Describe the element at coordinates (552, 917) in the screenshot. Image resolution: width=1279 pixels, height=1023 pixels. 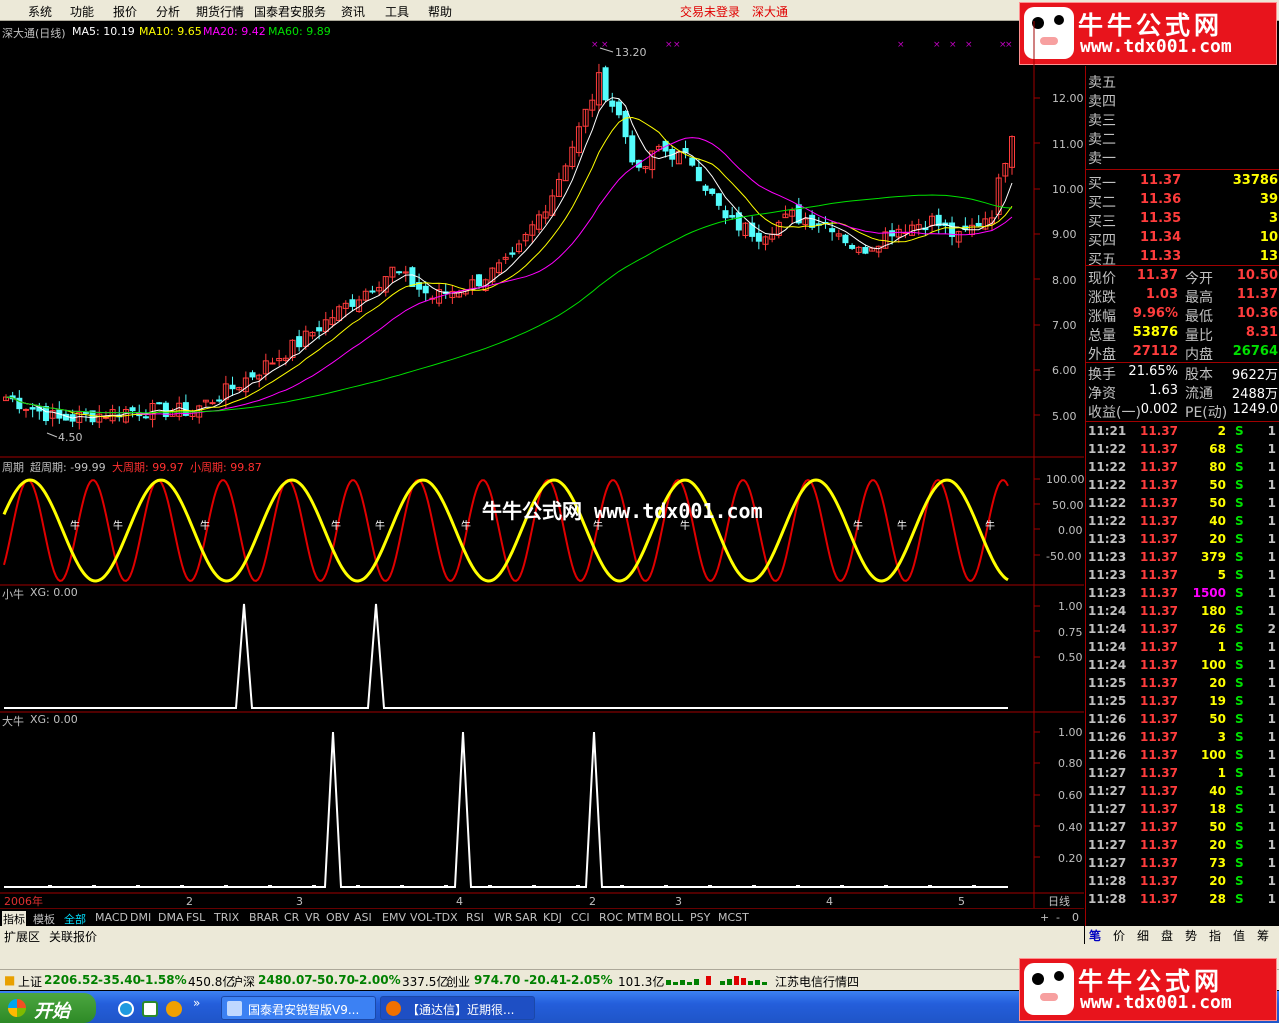
I see `indicator-tab: KDJ` at that location.